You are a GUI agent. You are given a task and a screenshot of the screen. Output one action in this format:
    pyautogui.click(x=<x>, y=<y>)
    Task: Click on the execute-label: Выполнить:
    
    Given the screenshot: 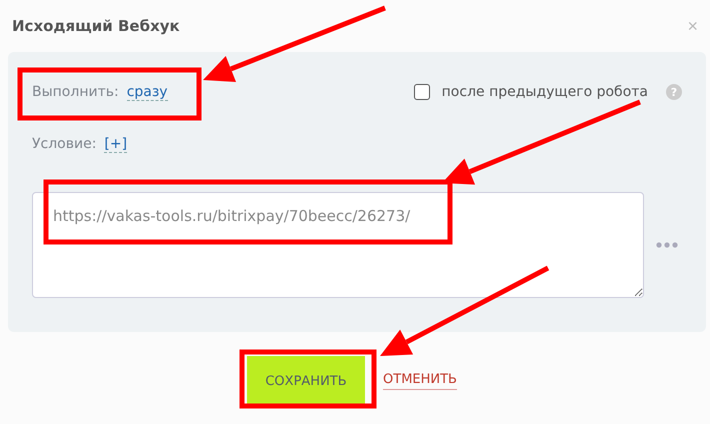 What is the action you would take?
    pyautogui.click(x=75, y=92)
    